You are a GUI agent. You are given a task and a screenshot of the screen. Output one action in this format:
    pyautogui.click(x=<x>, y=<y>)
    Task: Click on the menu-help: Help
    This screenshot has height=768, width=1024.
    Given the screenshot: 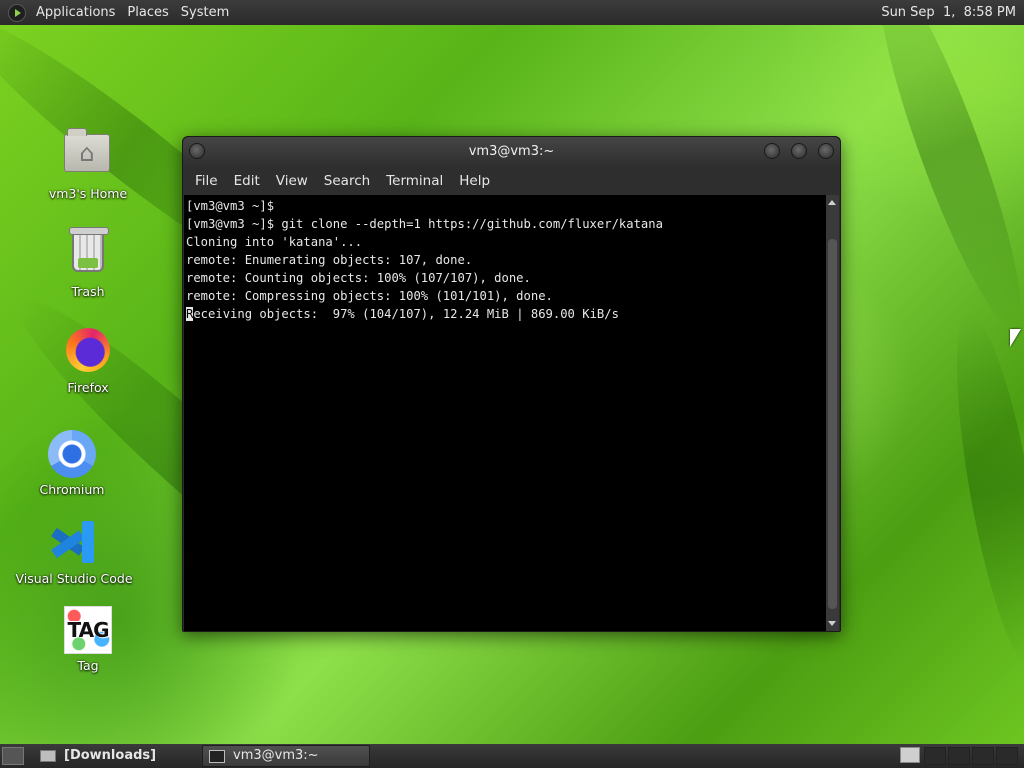 What is the action you would take?
    pyautogui.click(x=474, y=181)
    